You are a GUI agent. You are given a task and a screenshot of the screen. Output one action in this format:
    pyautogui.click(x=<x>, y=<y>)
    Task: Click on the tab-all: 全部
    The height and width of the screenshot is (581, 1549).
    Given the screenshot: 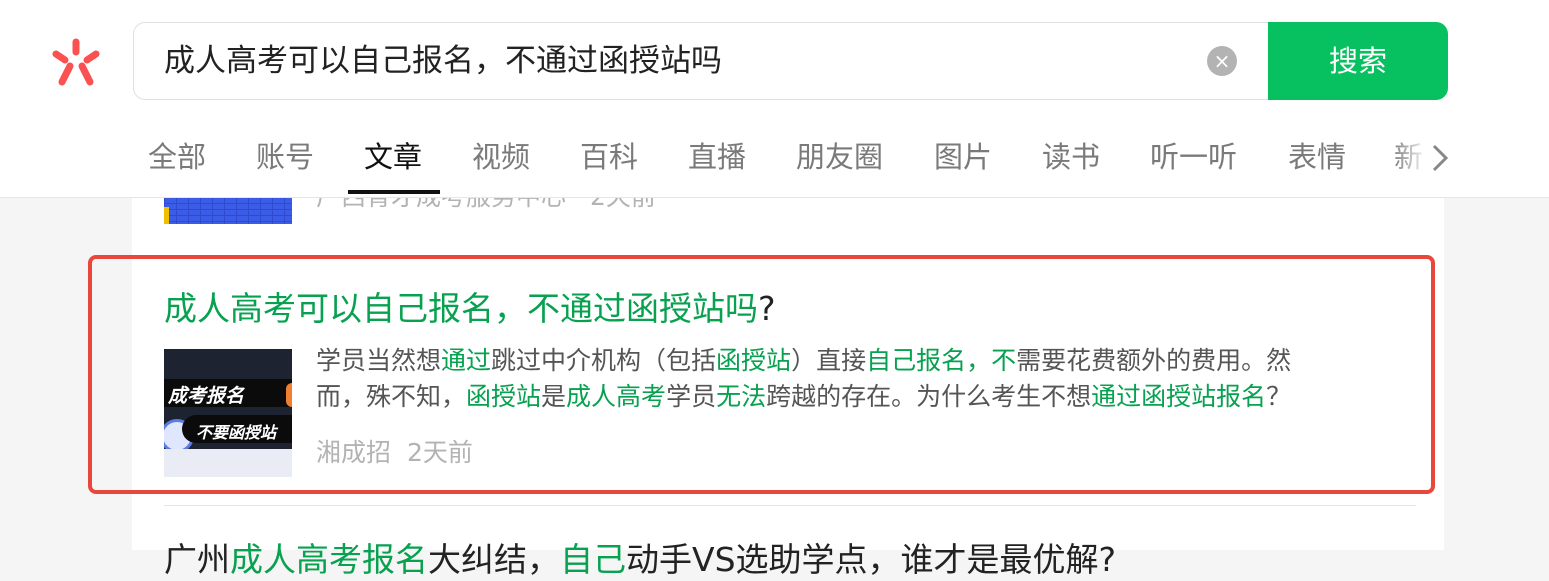 What is the action you would take?
    pyautogui.click(x=177, y=155)
    